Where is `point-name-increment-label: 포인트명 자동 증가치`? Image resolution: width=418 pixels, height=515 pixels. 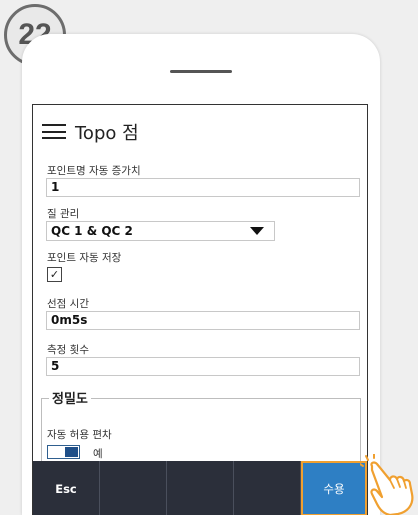 point-name-increment-label: 포인트명 자동 증가치 is located at coordinates (94, 171).